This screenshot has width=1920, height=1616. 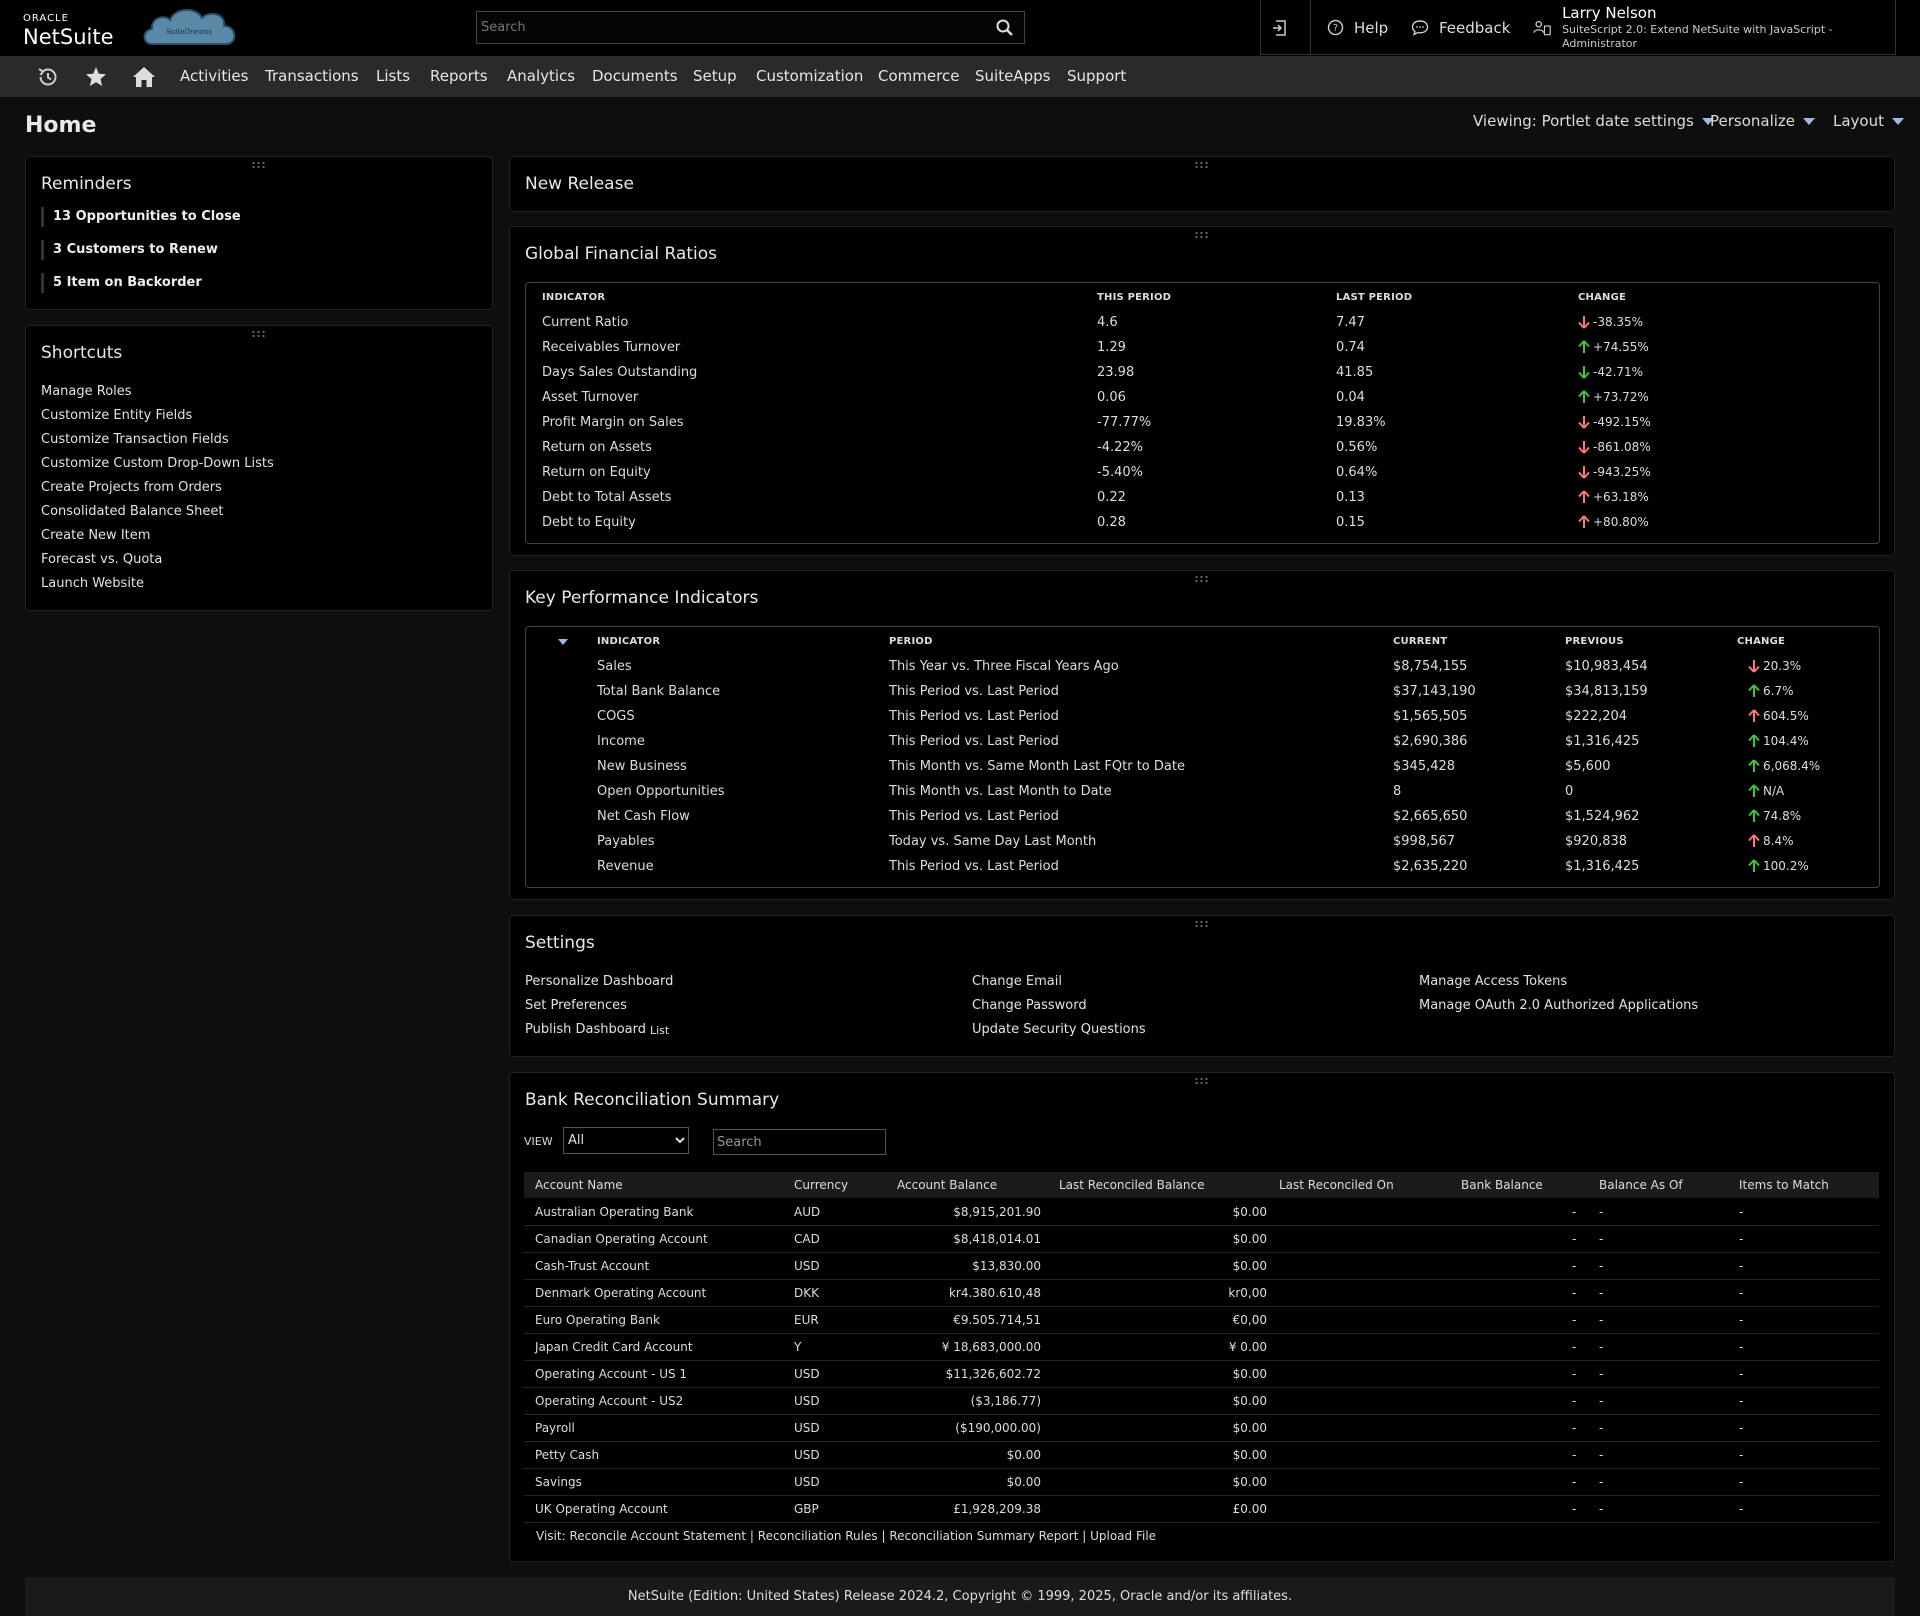 I want to click on kpi-indicator: Income, so click(x=621, y=741).